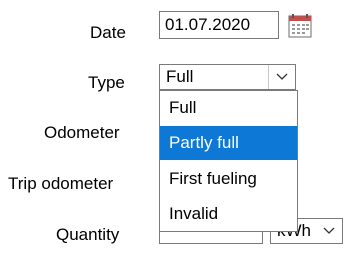 The image size is (358, 254). I want to click on quantity-label: Quantity, so click(88, 234).